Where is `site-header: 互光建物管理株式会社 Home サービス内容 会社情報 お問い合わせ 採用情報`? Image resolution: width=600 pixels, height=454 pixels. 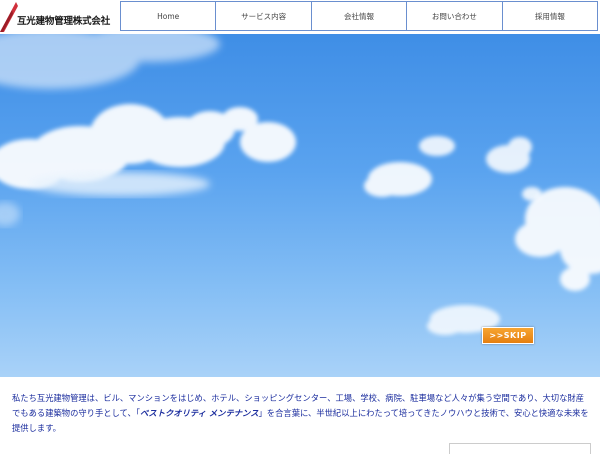
site-header: 互光建物管理株式会社 Home サービス内容 会社情報 お問い合わせ 採用情報 is located at coordinates (300, 17).